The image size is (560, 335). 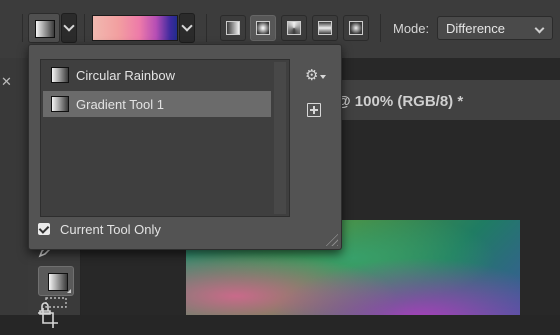 I want to click on angle-gradient-button, so click(x=294, y=28).